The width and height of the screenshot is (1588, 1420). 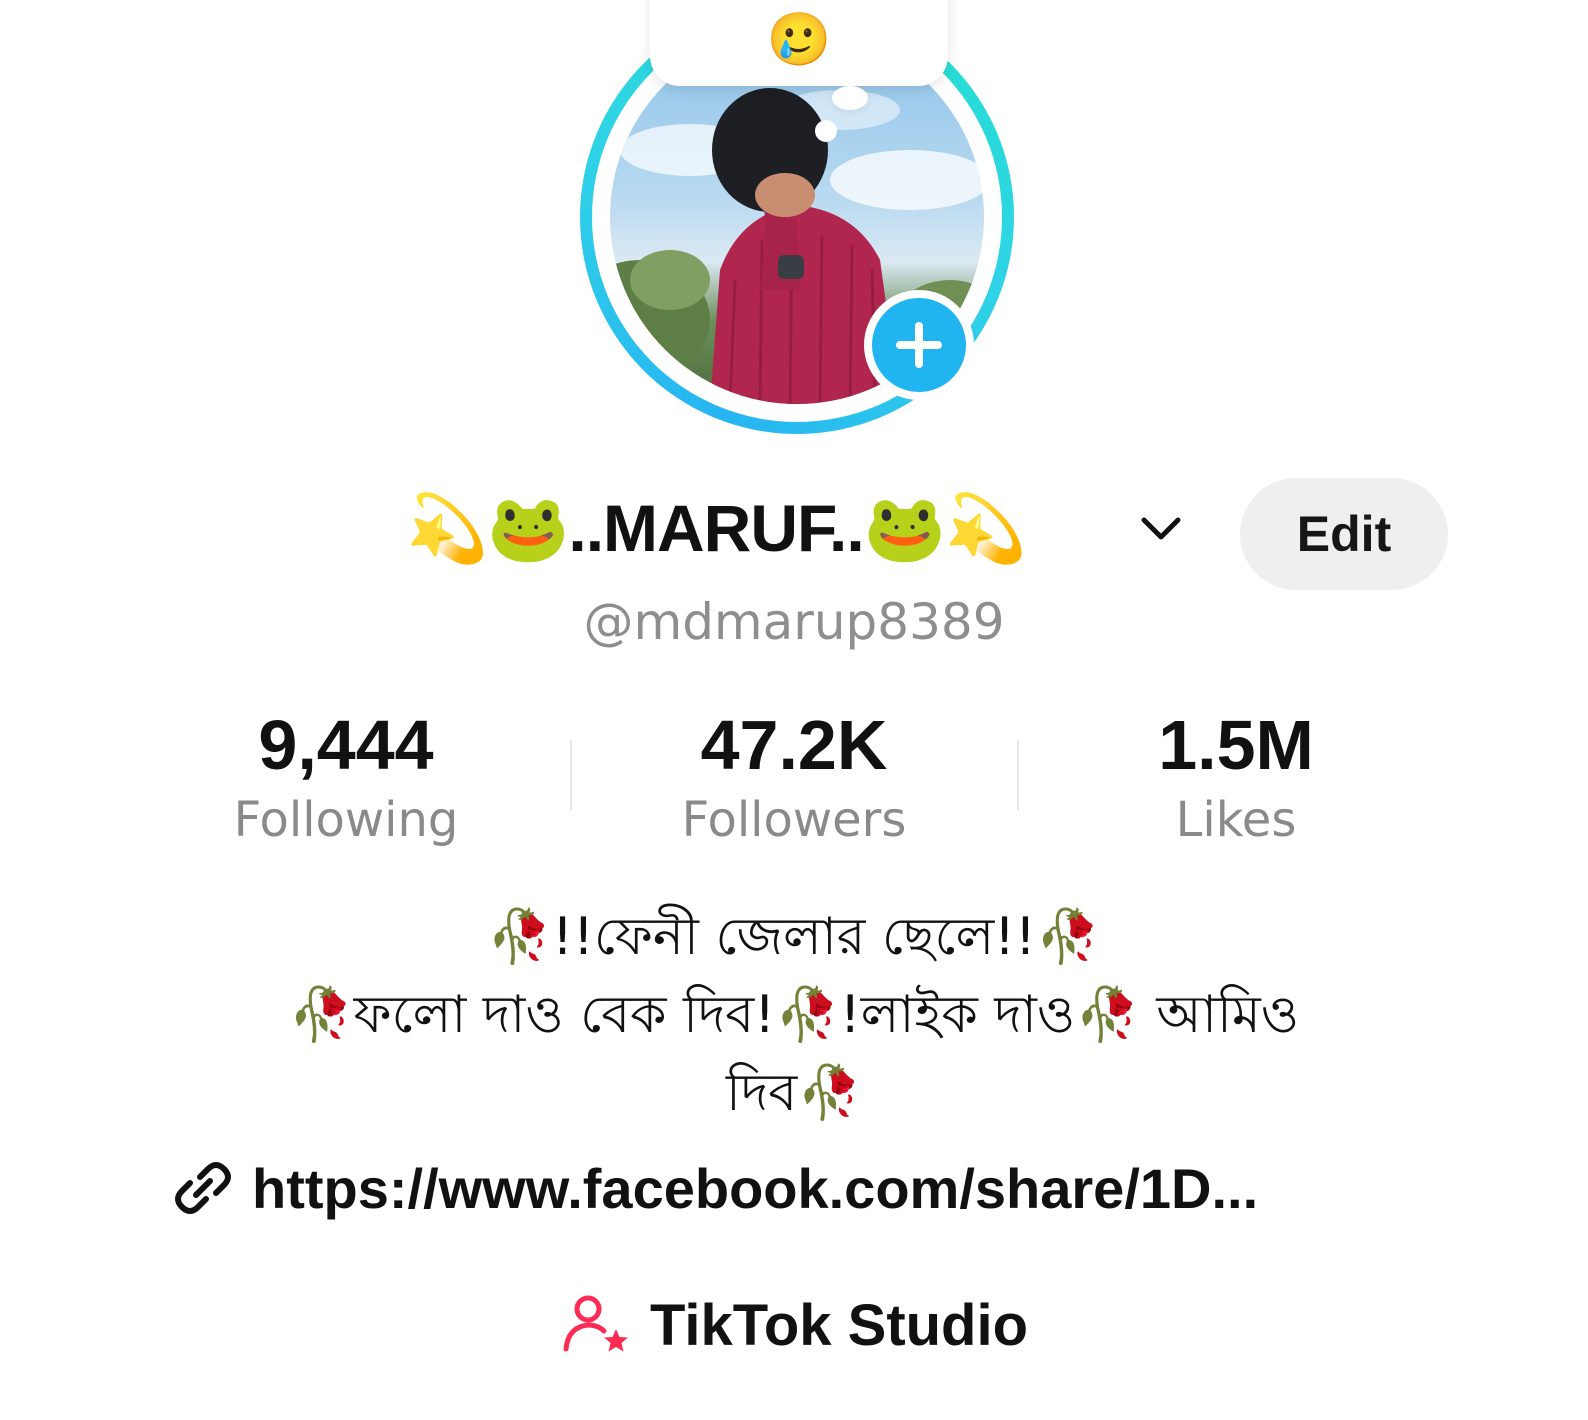 What do you see at coordinates (203, 1188) in the screenshot?
I see `link-icon` at bounding box center [203, 1188].